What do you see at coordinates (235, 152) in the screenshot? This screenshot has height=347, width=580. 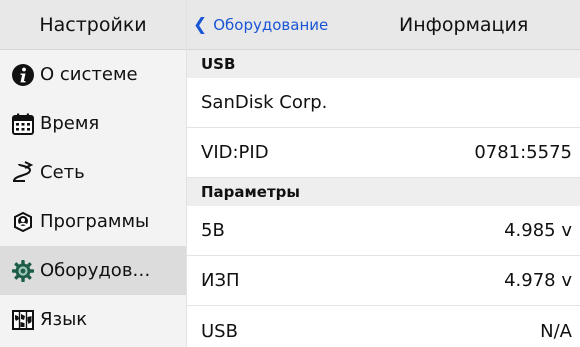 I see `row-label: VID:PID` at bounding box center [235, 152].